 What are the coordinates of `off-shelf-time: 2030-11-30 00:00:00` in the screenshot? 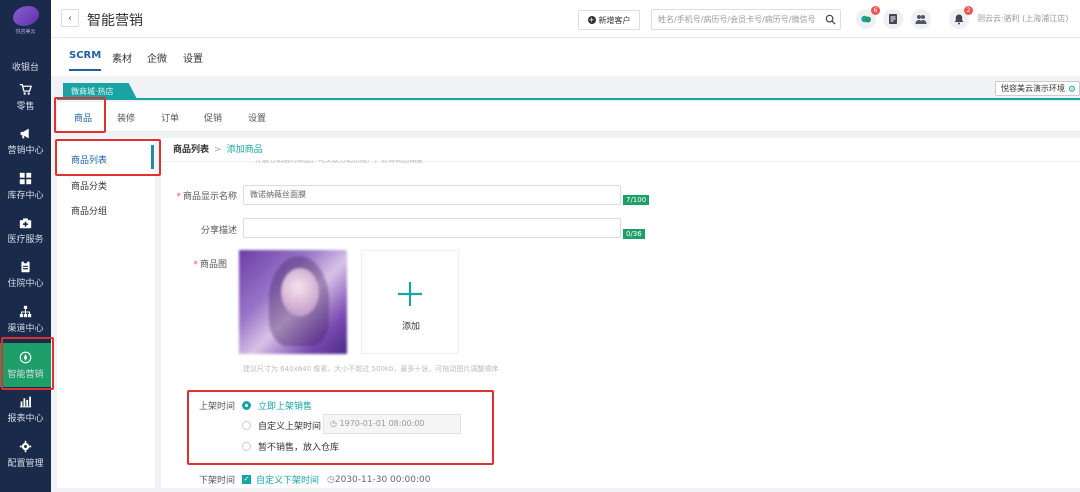 It's located at (383, 480).